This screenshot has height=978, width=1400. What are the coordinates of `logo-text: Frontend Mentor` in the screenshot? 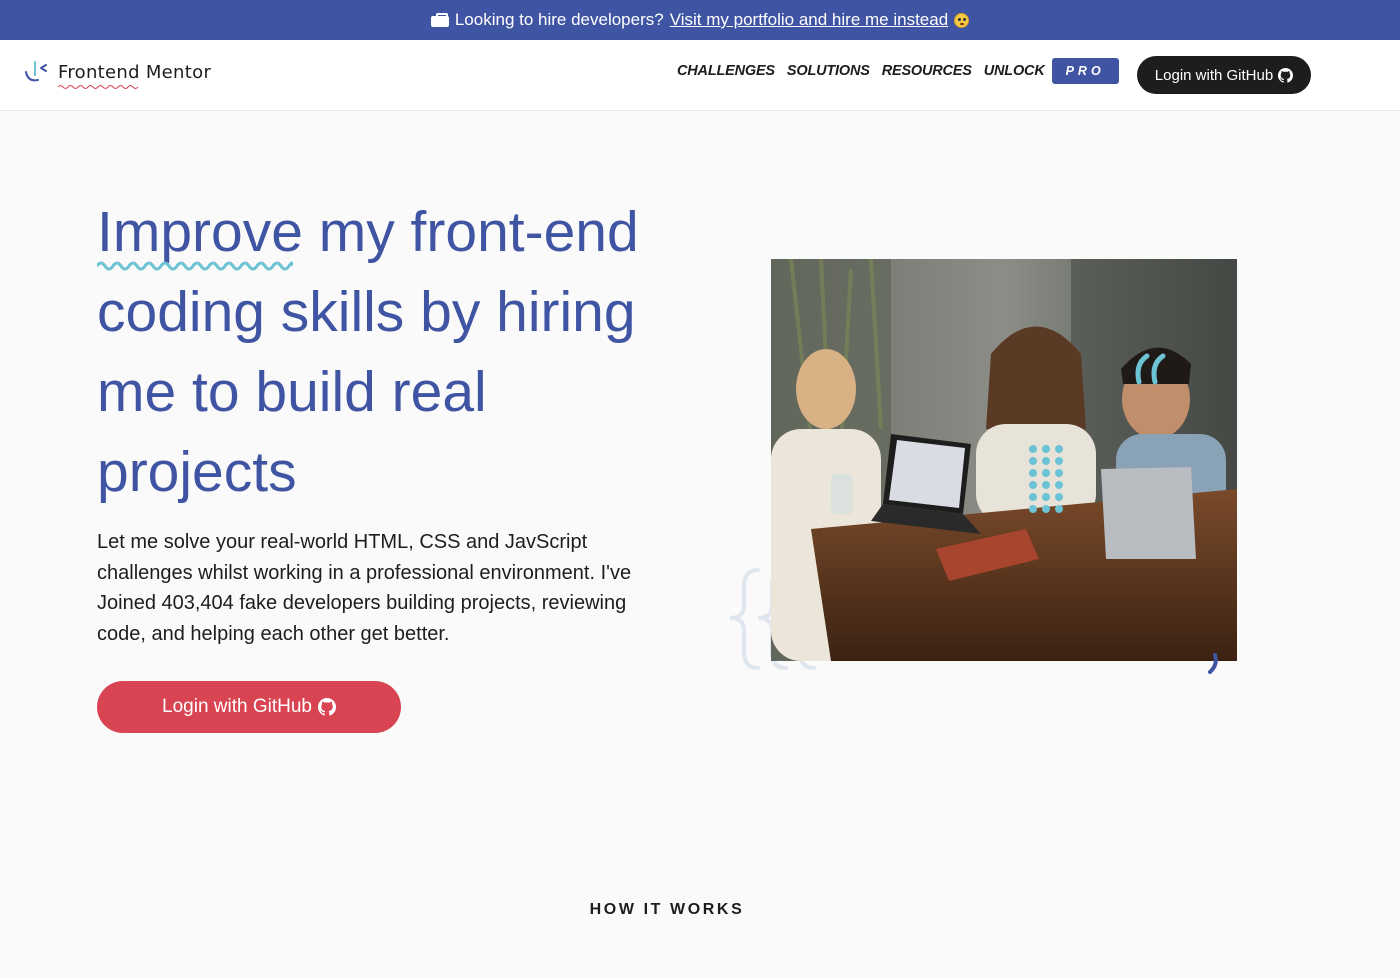 It's located at (134, 75).